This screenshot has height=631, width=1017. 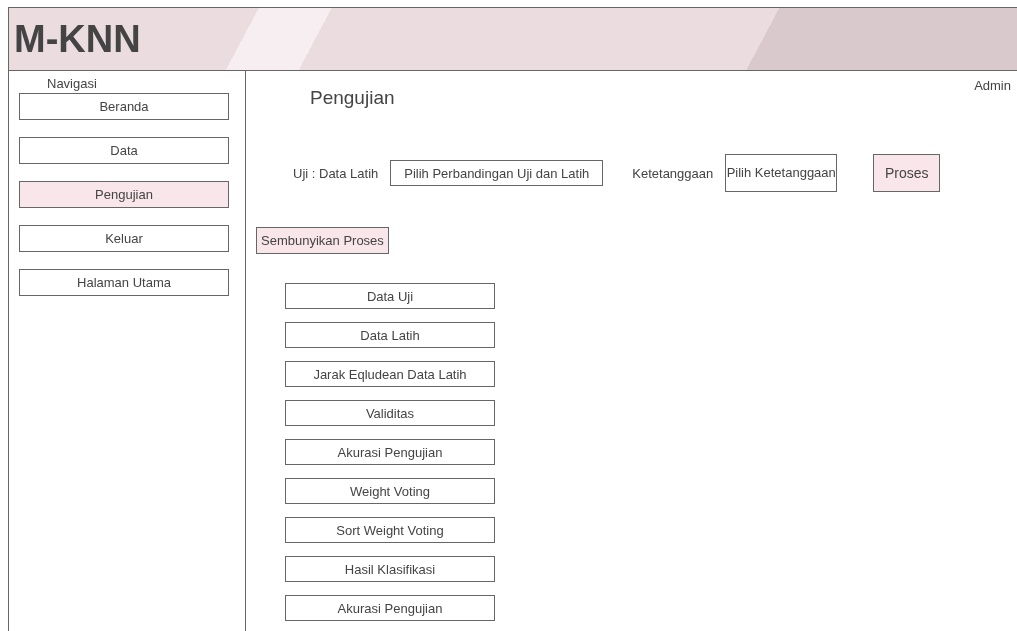 I want to click on nav-button: Halaman Utama, so click(x=124, y=282).